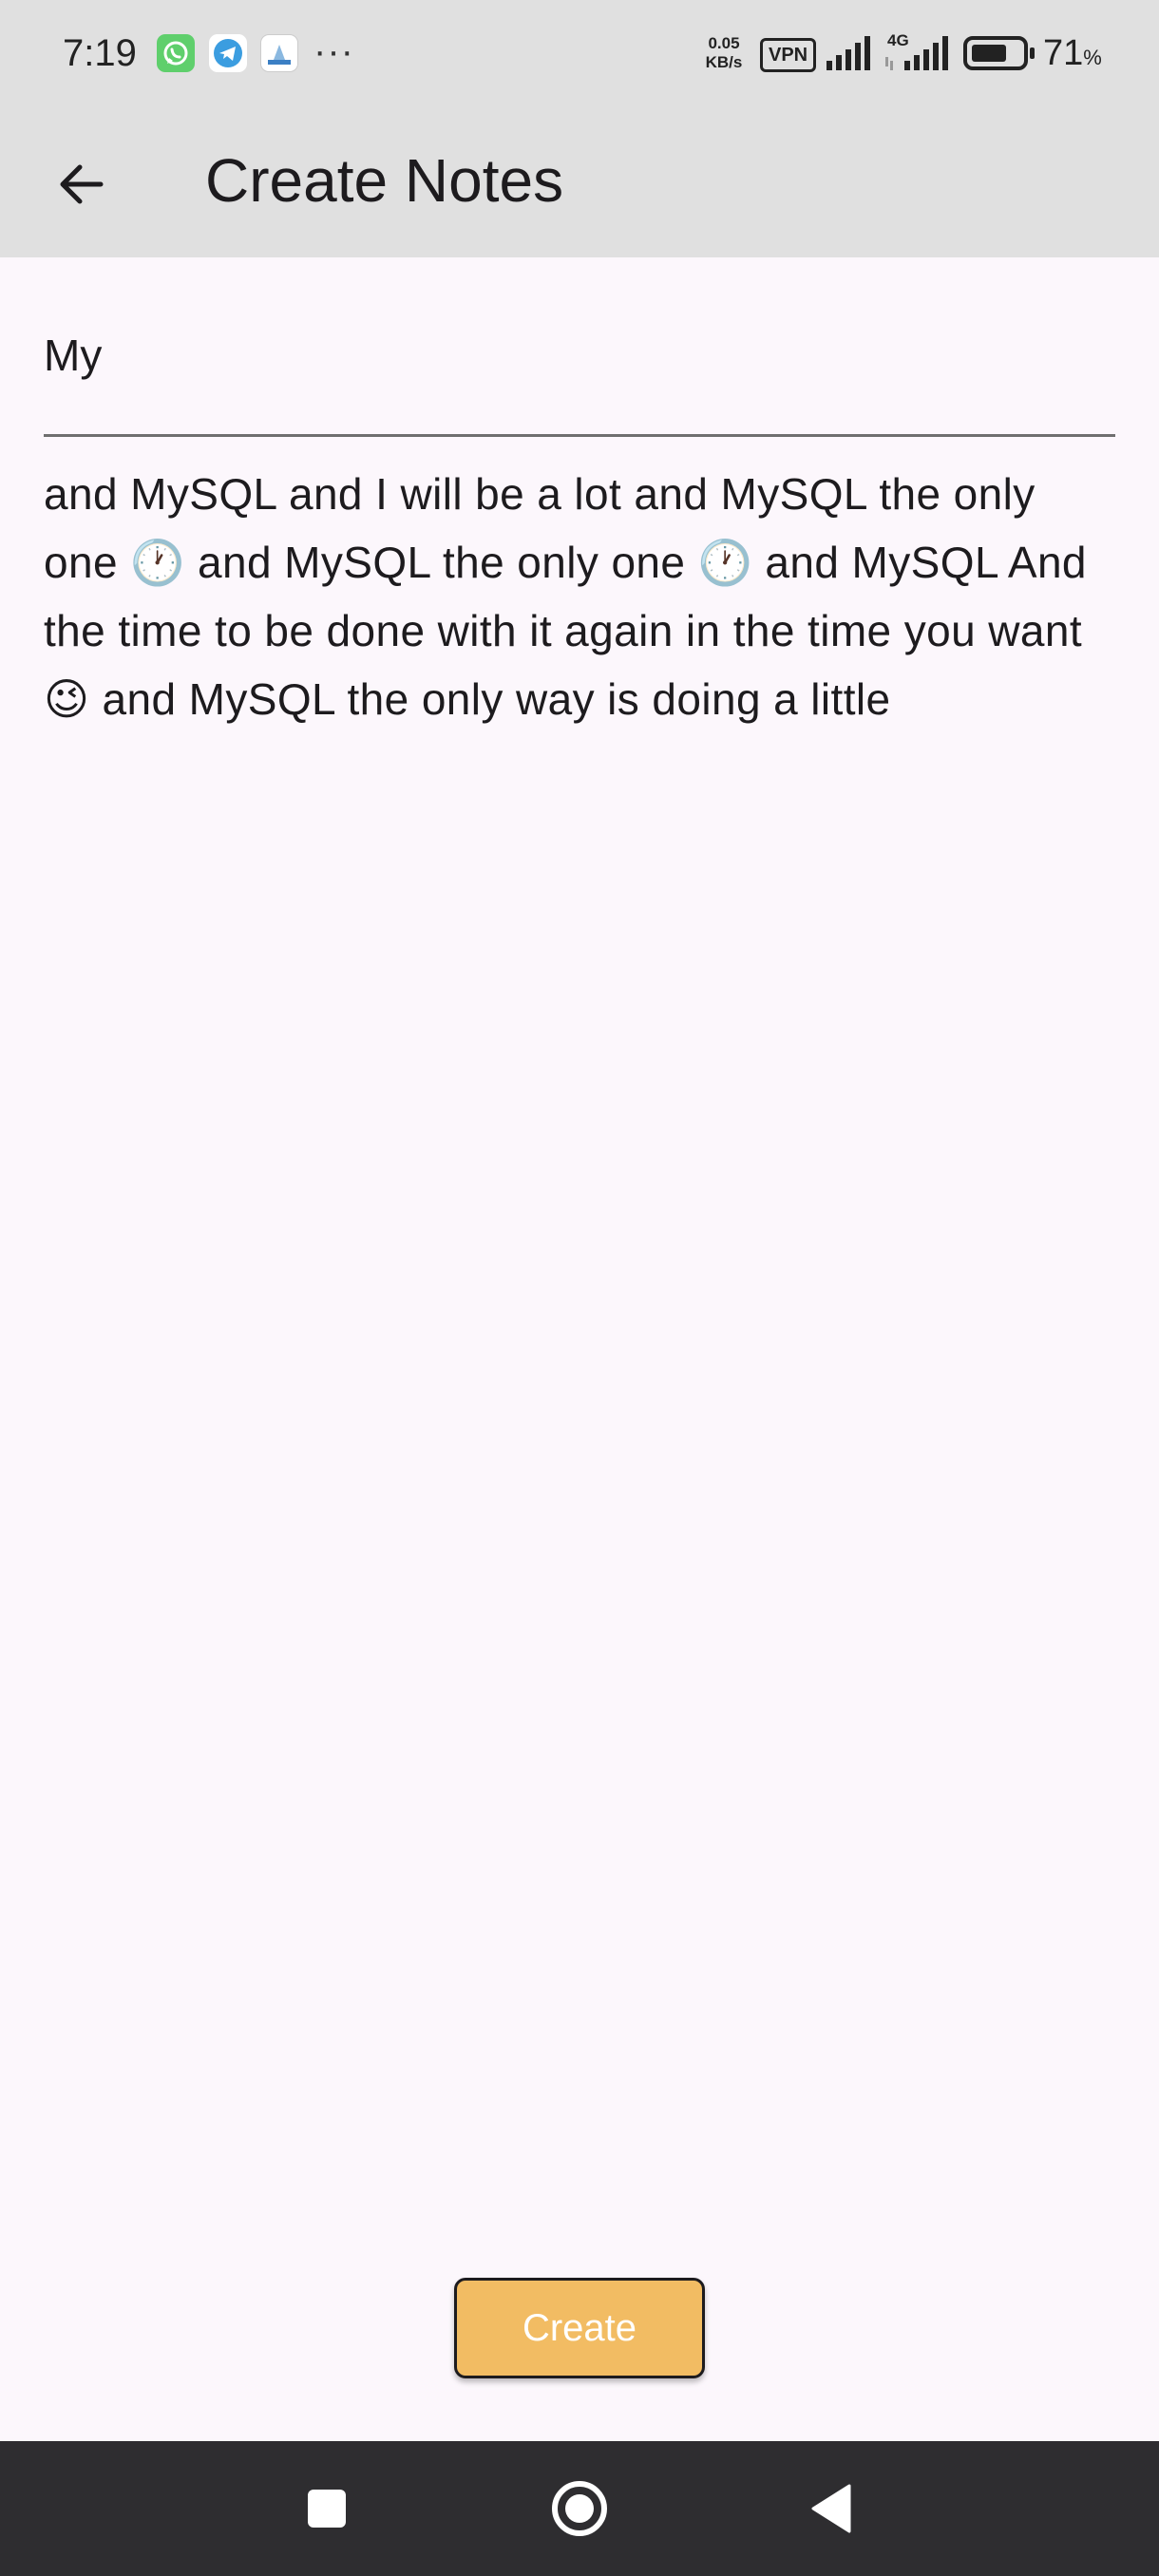 Image resolution: width=1159 pixels, height=2576 pixels. What do you see at coordinates (579, 52) in the screenshot?
I see `status-bar: 7:19 ··· 0.05 KB/s VPN 4G 71%` at bounding box center [579, 52].